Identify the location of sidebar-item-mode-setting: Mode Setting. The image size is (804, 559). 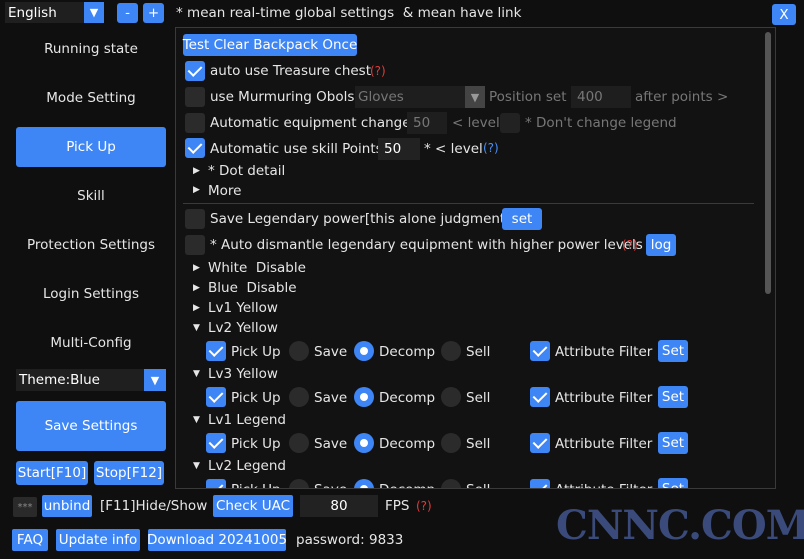
(91, 98).